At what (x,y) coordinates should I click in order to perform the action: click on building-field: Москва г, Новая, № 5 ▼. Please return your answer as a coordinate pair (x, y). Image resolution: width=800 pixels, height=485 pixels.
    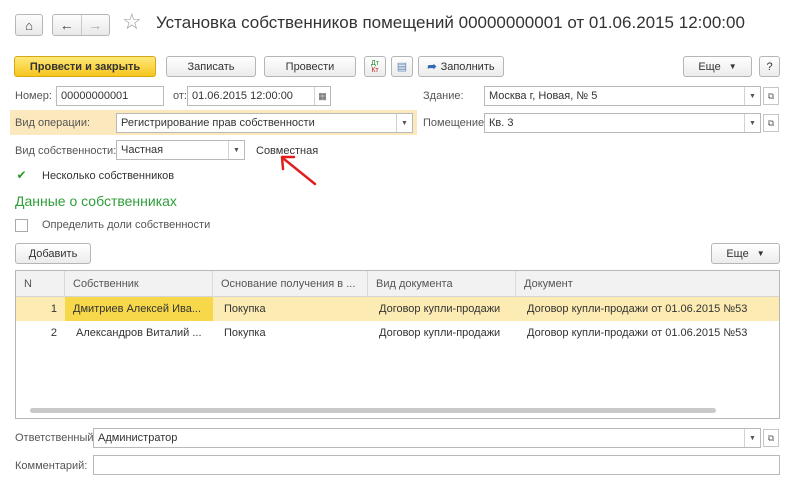
    Looking at the image, I should click on (622, 96).